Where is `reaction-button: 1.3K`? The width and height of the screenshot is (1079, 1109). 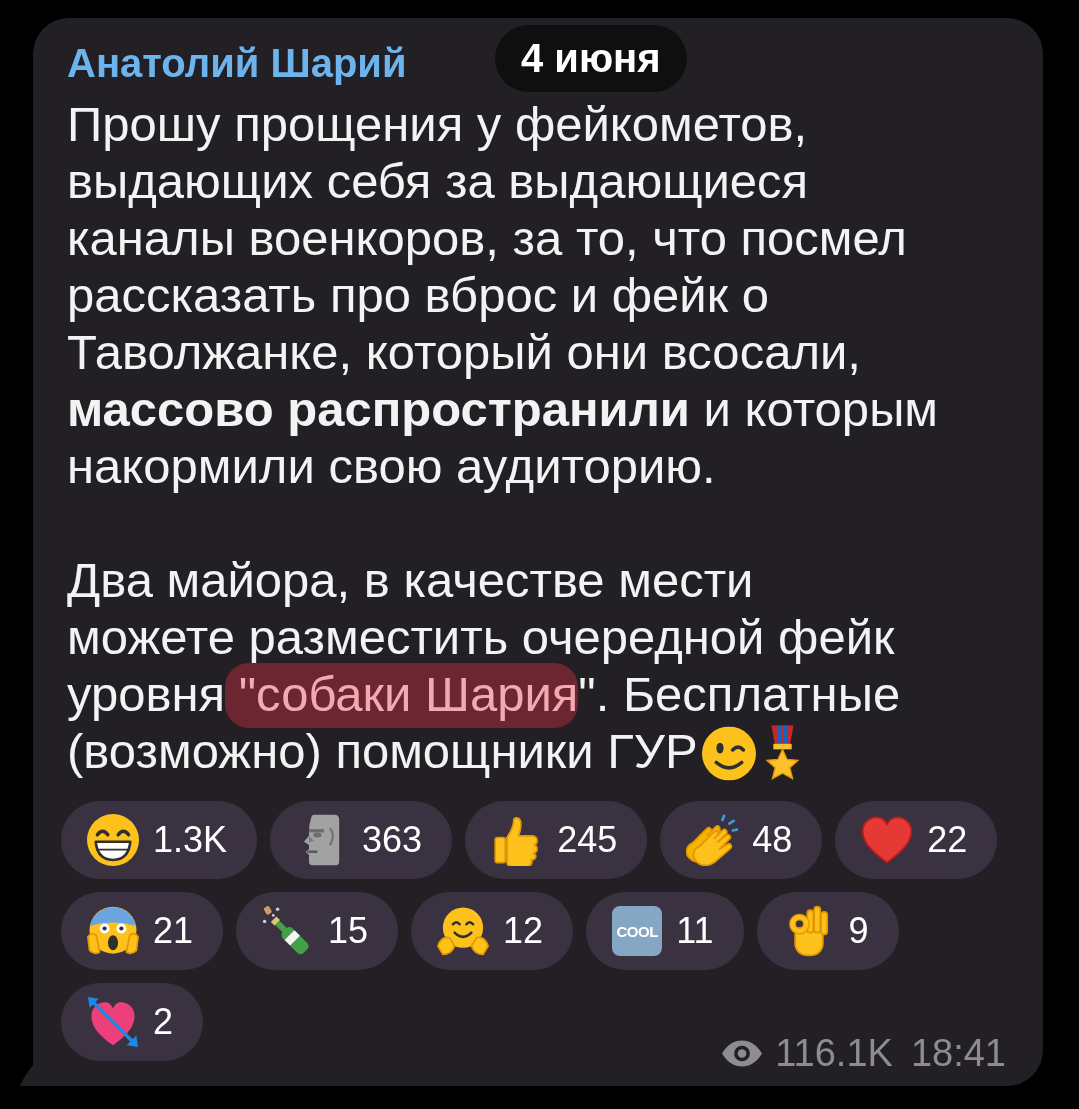
reaction-button: 1.3K is located at coordinates (159, 840).